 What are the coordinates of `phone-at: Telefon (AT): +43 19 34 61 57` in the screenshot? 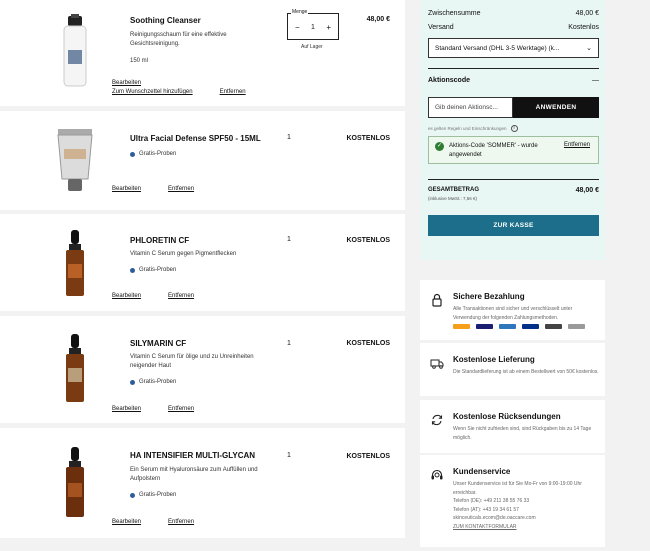 It's located at (527, 510).